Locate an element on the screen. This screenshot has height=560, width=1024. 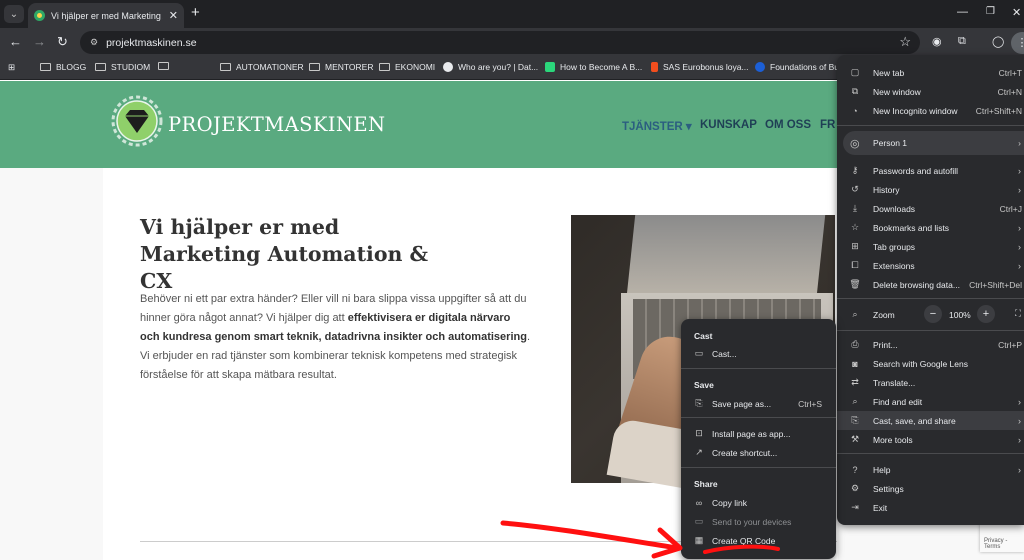
history-icon: ↺ is located at coordinates (855, 189).